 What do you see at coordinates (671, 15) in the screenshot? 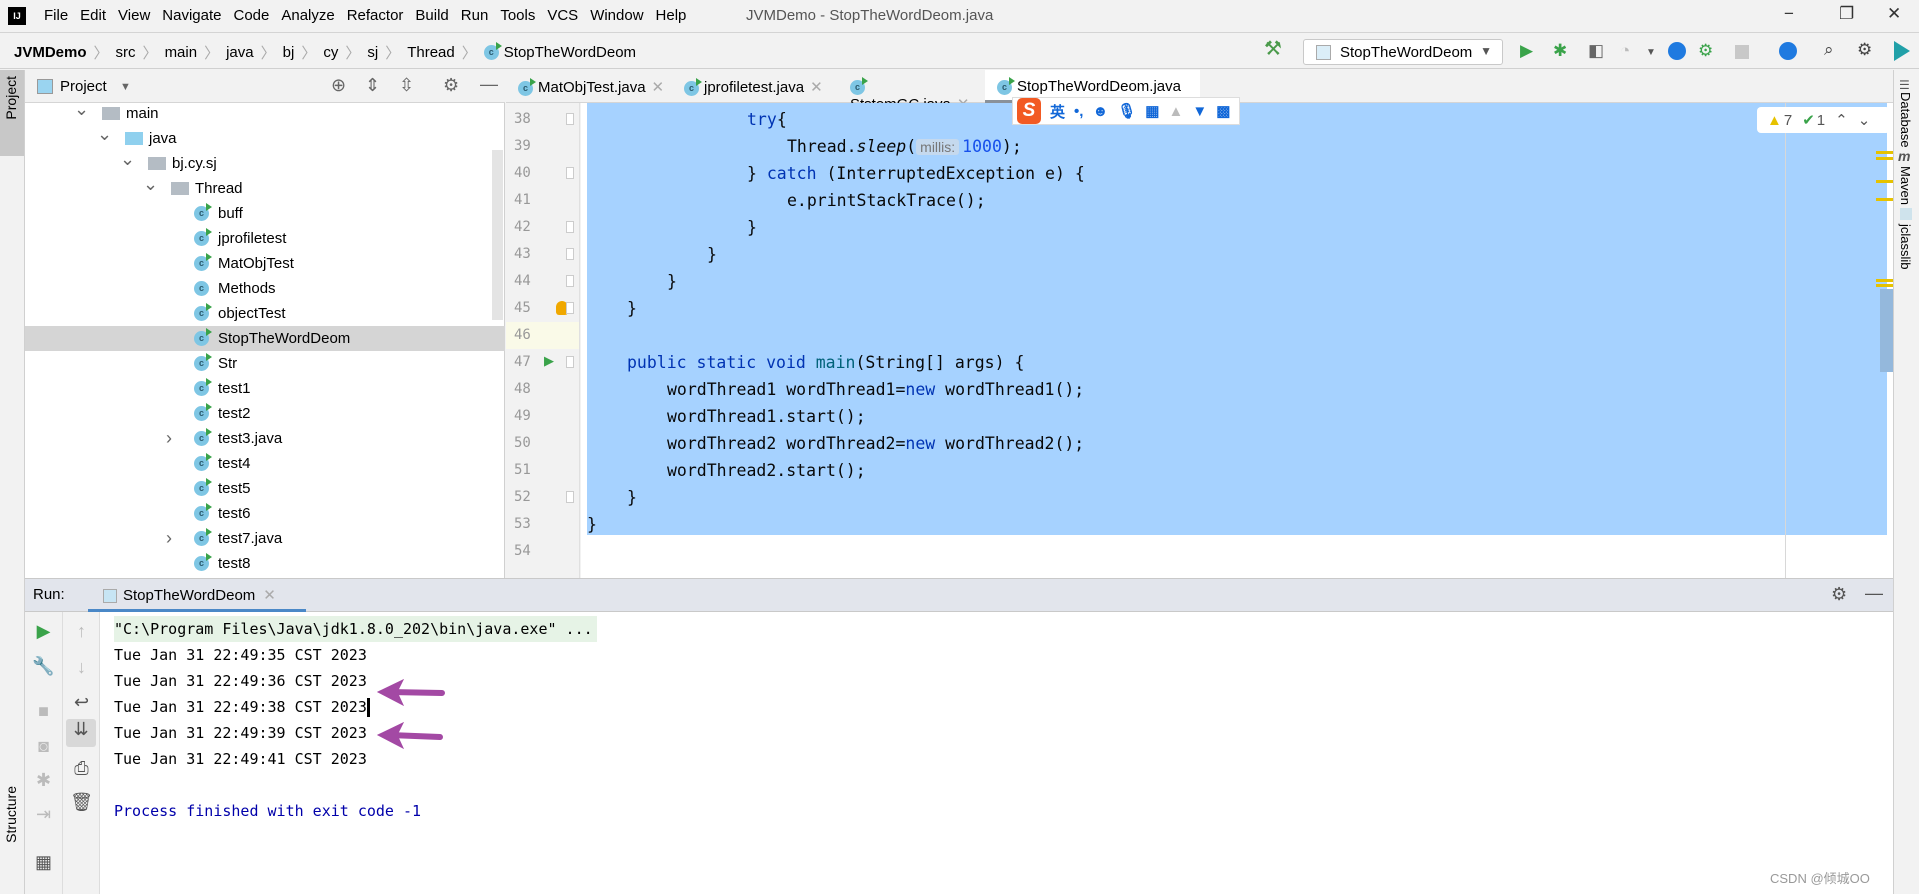
I see `menu-help: Help` at bounding box center [671, 15].